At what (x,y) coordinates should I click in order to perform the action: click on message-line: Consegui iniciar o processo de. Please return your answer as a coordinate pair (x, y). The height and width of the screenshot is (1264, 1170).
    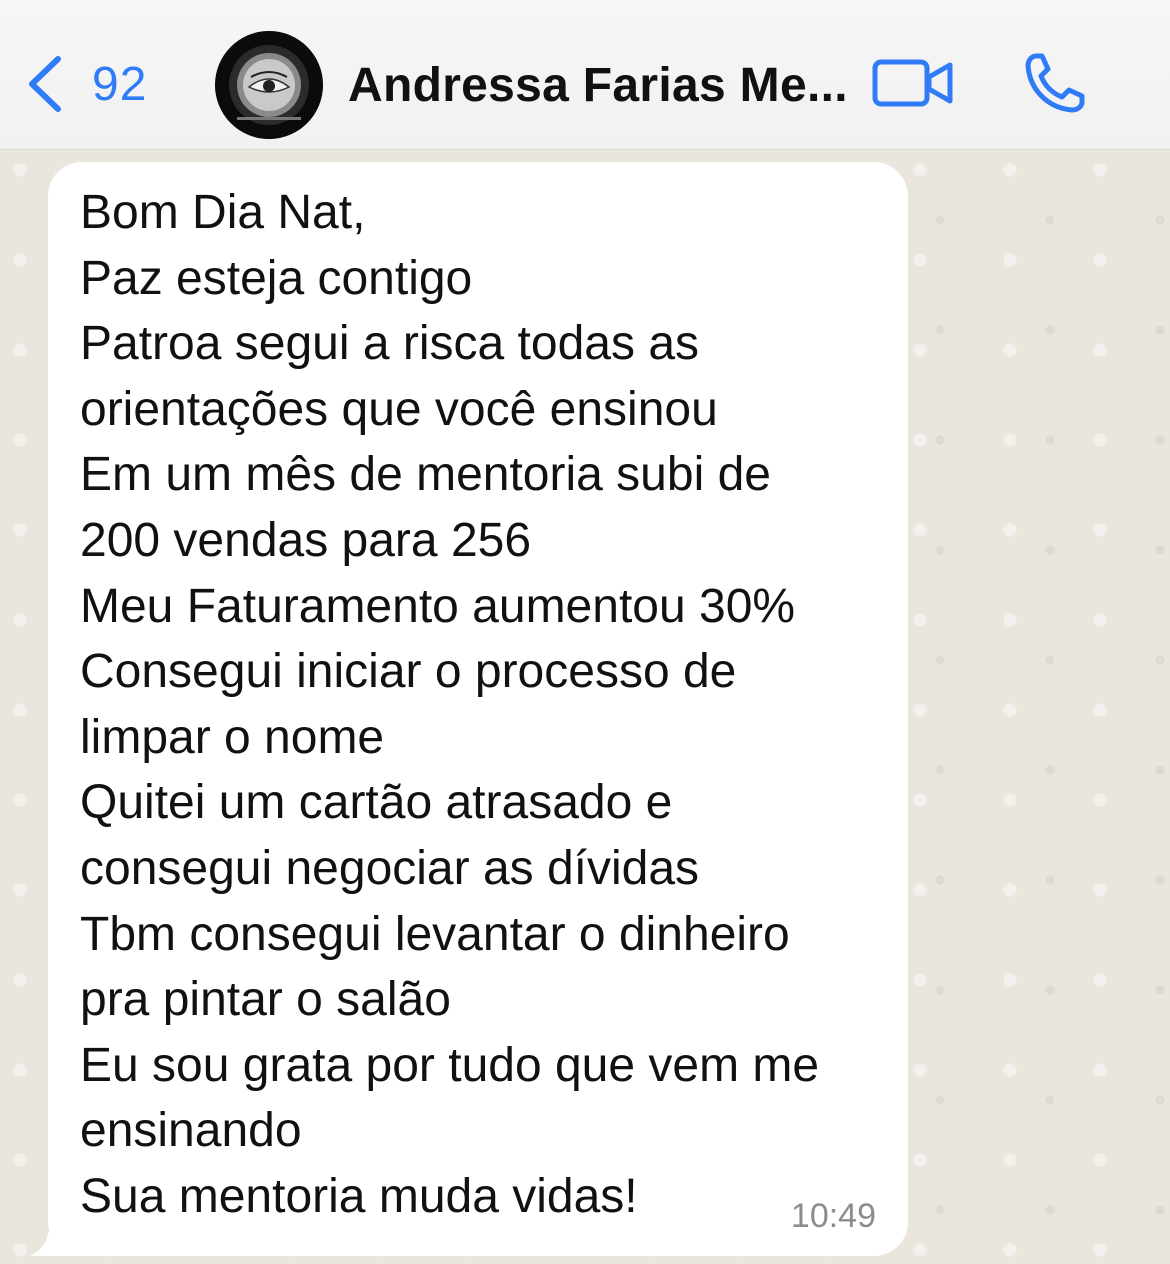
    Looking at the image, I should click on (408, 672).